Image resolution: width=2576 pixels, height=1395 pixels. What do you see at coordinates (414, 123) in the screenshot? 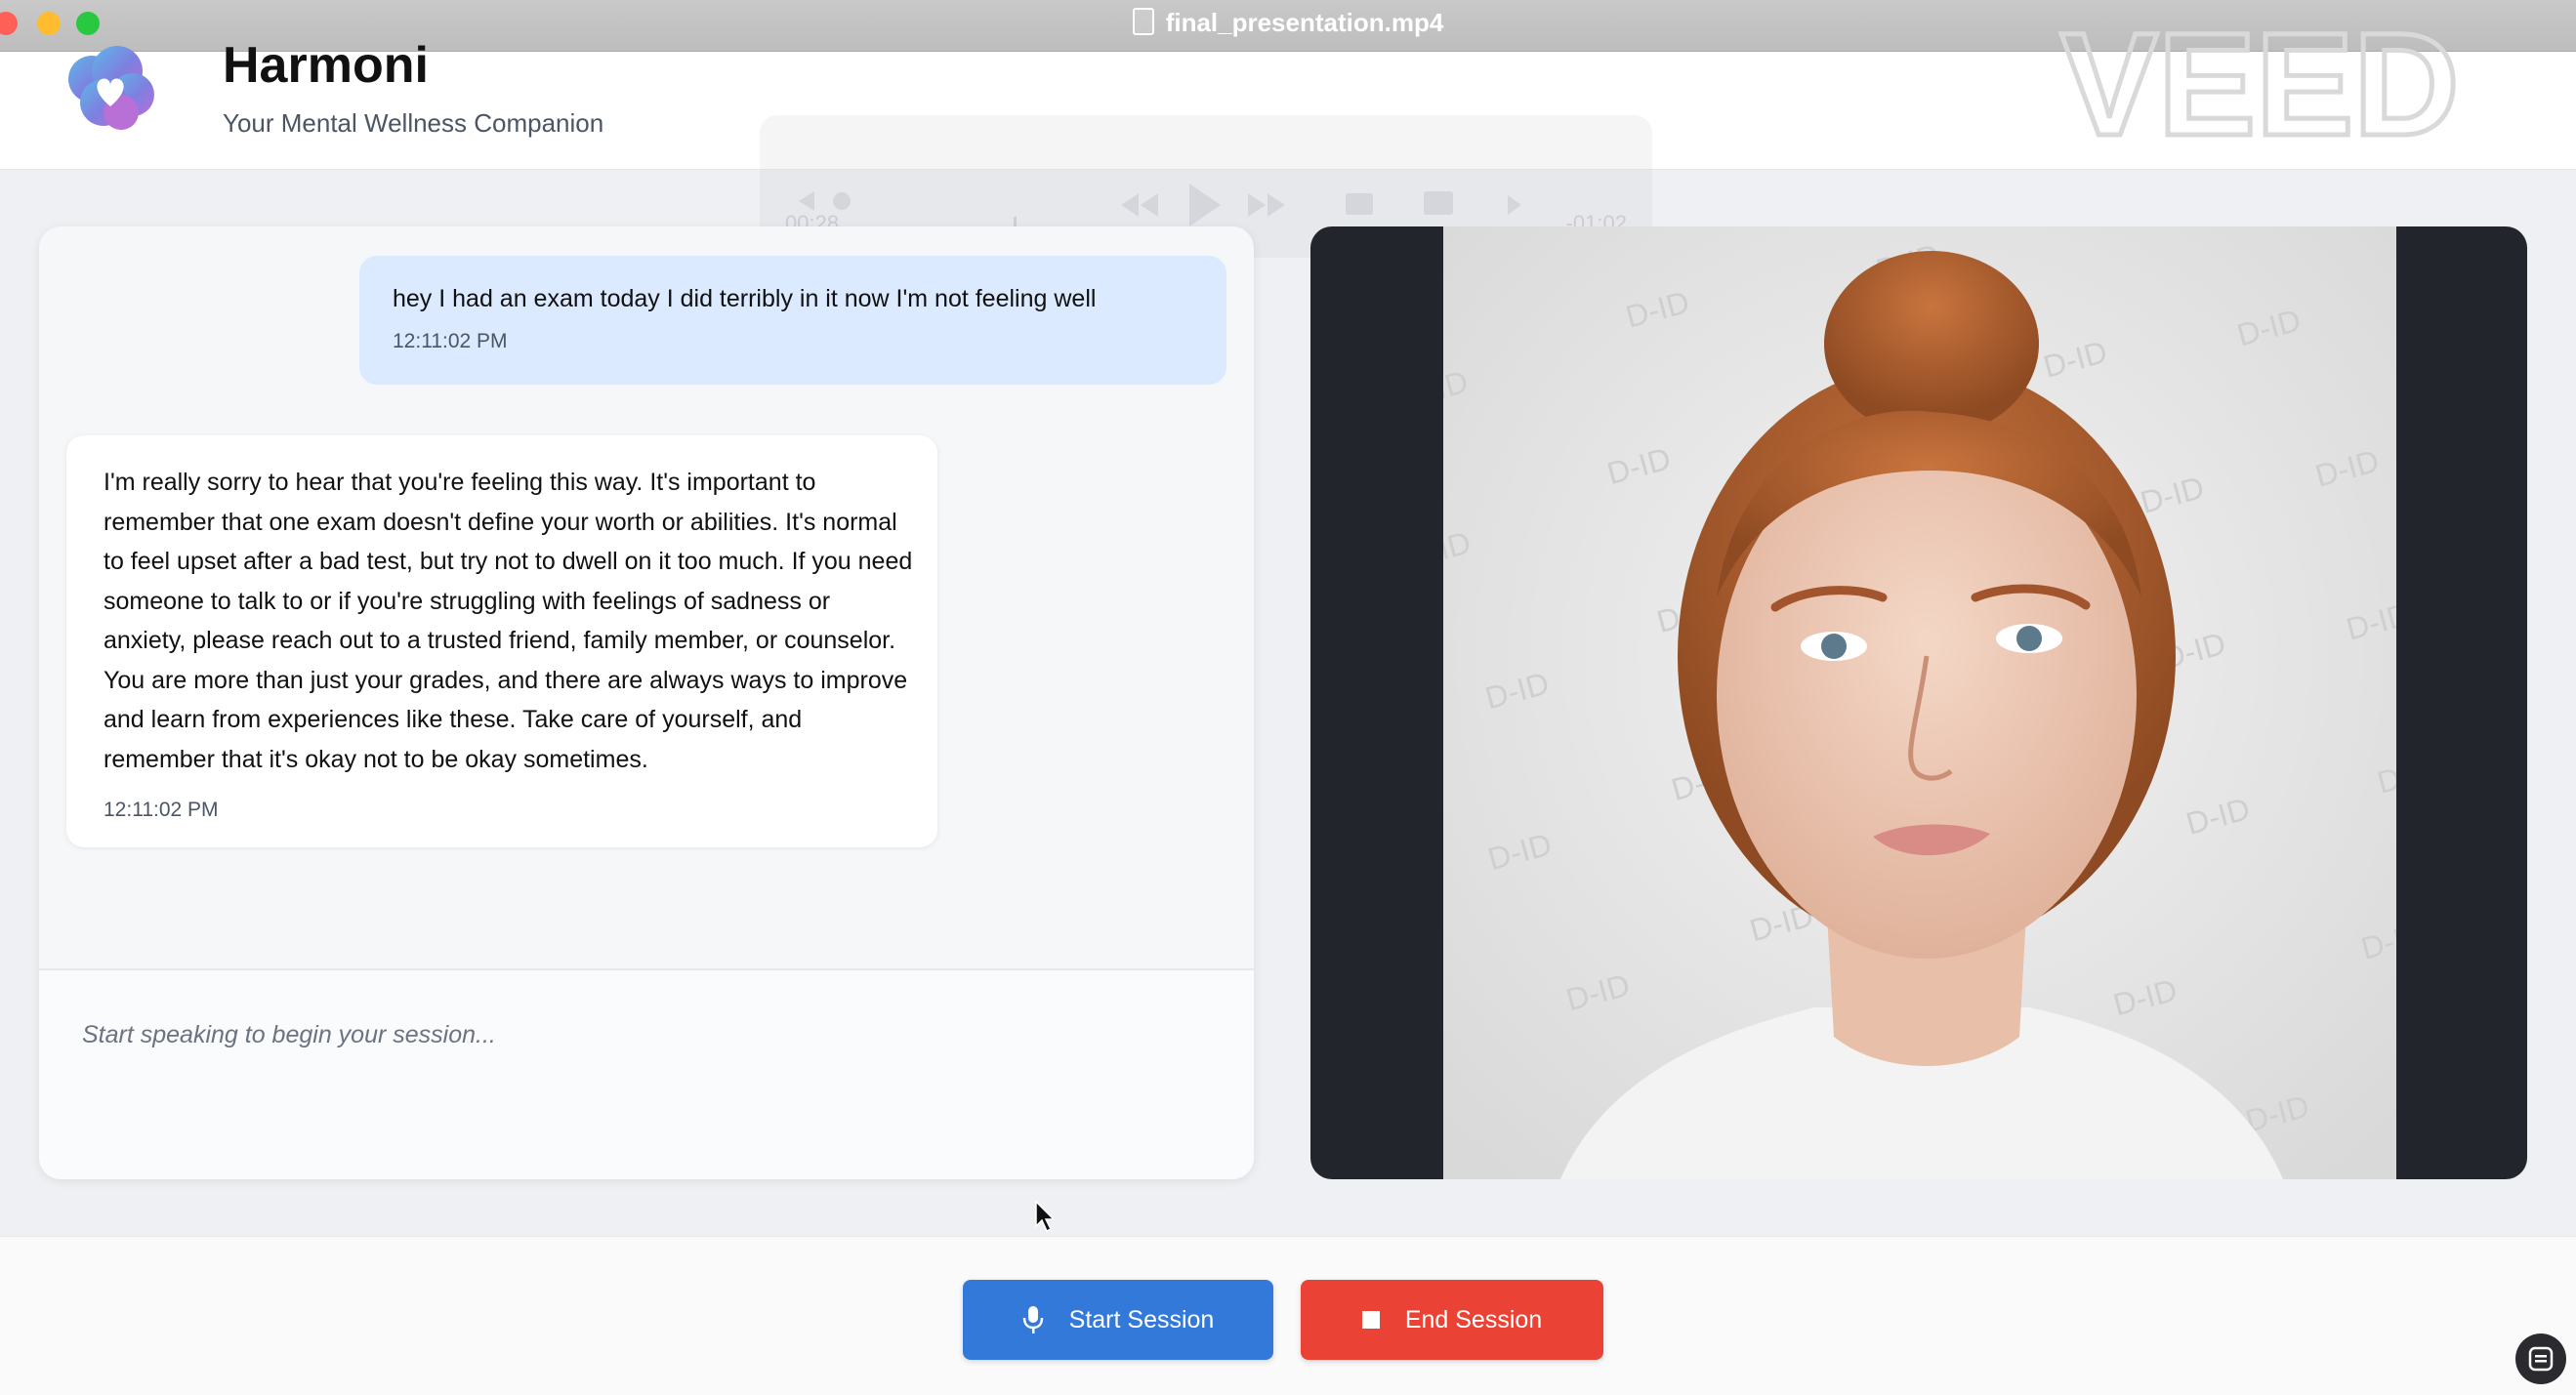
I see `app-tagline: Your Mental Wellness Companion` at bounding box center [414, 123].